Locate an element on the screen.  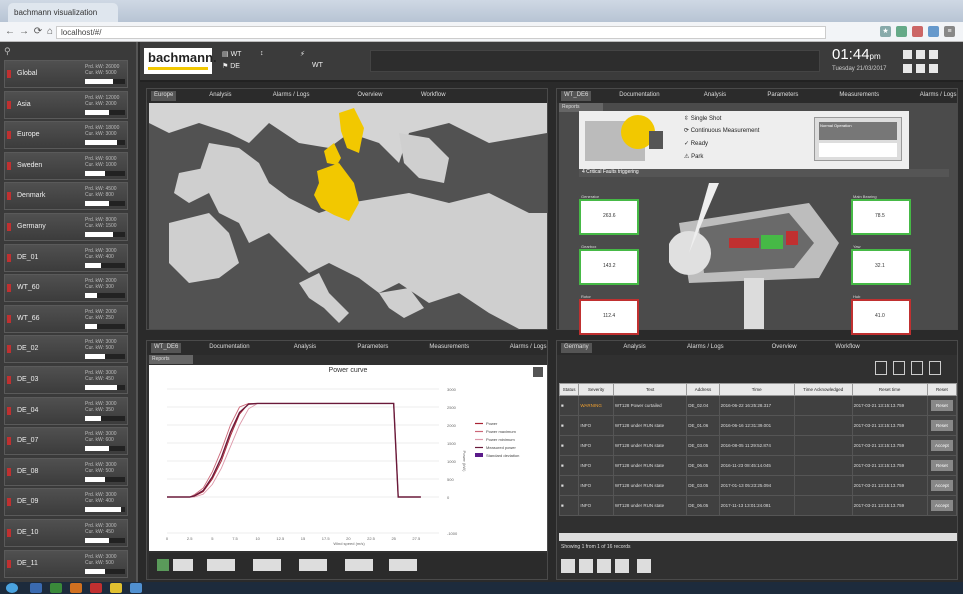
sidebar-item: Europe Prd. kW: 18000 Cur. kW: 3000 is located at coordinates (66, 135).